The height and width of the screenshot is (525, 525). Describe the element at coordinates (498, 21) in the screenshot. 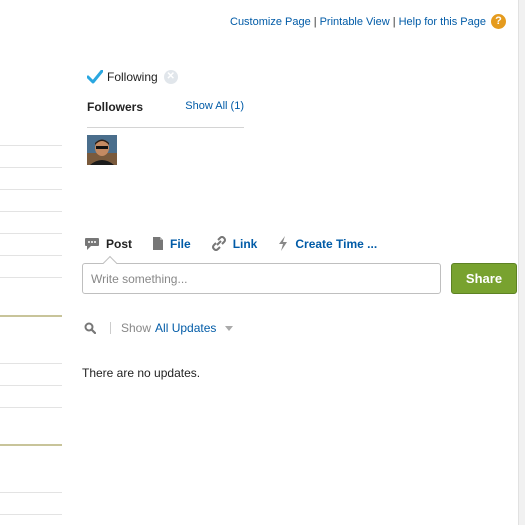

I see `help-icon: ?` at that location.